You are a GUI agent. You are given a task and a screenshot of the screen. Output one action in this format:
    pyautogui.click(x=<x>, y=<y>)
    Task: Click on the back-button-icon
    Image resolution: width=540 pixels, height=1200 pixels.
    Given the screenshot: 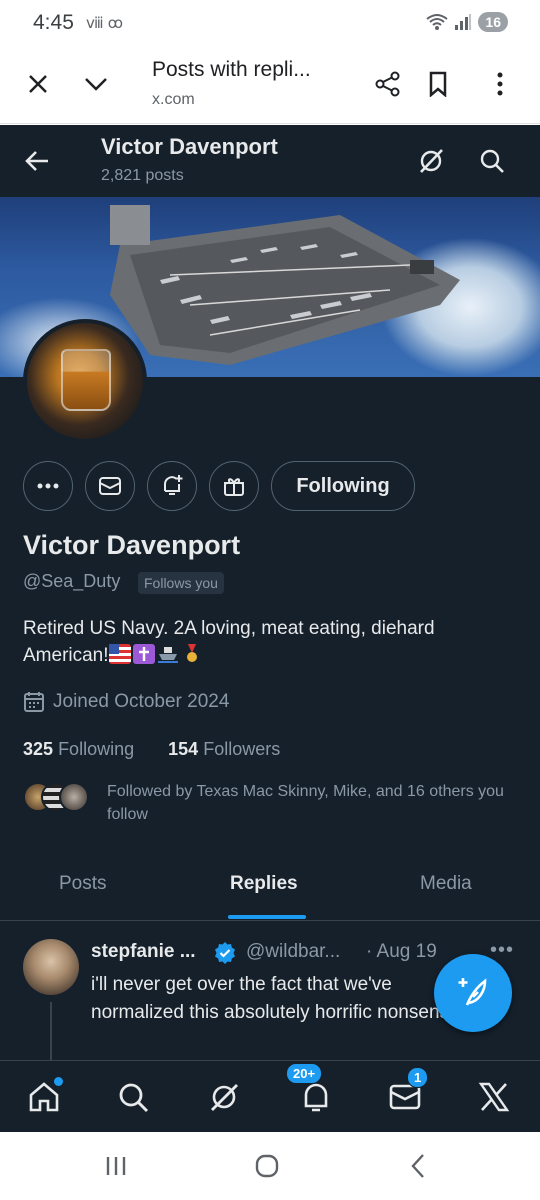 What is the action you would take?
    pyautogui.click(x=418, y=1166)
    